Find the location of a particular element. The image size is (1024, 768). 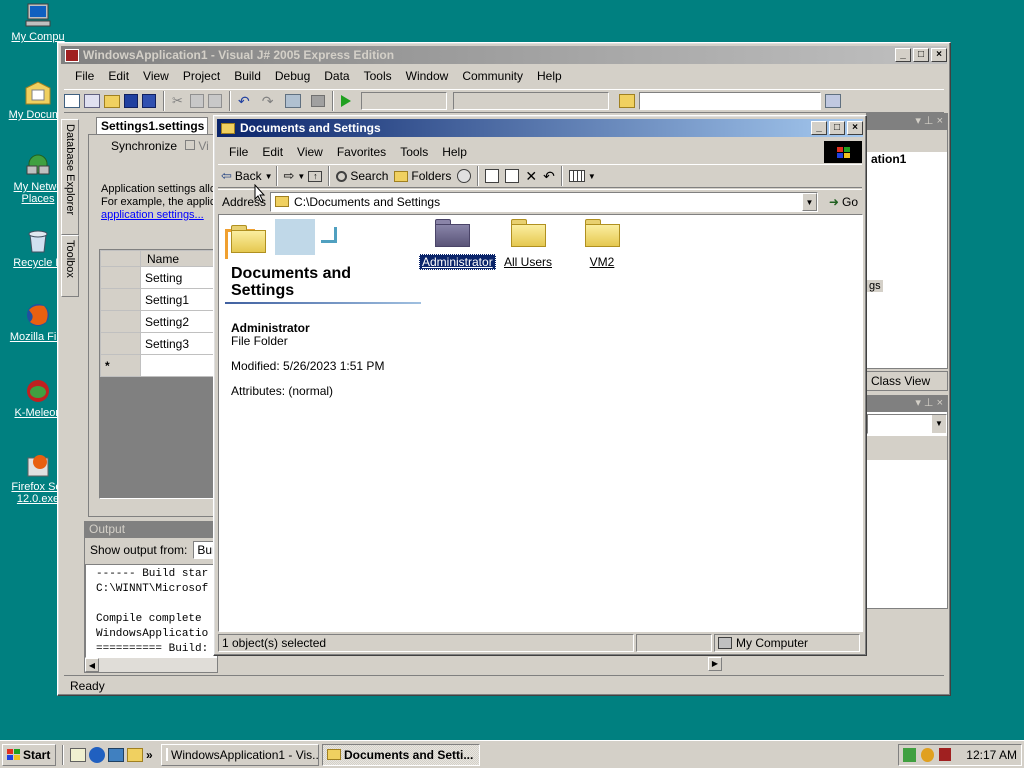

new-row: * is located at coordinates (159, 365).